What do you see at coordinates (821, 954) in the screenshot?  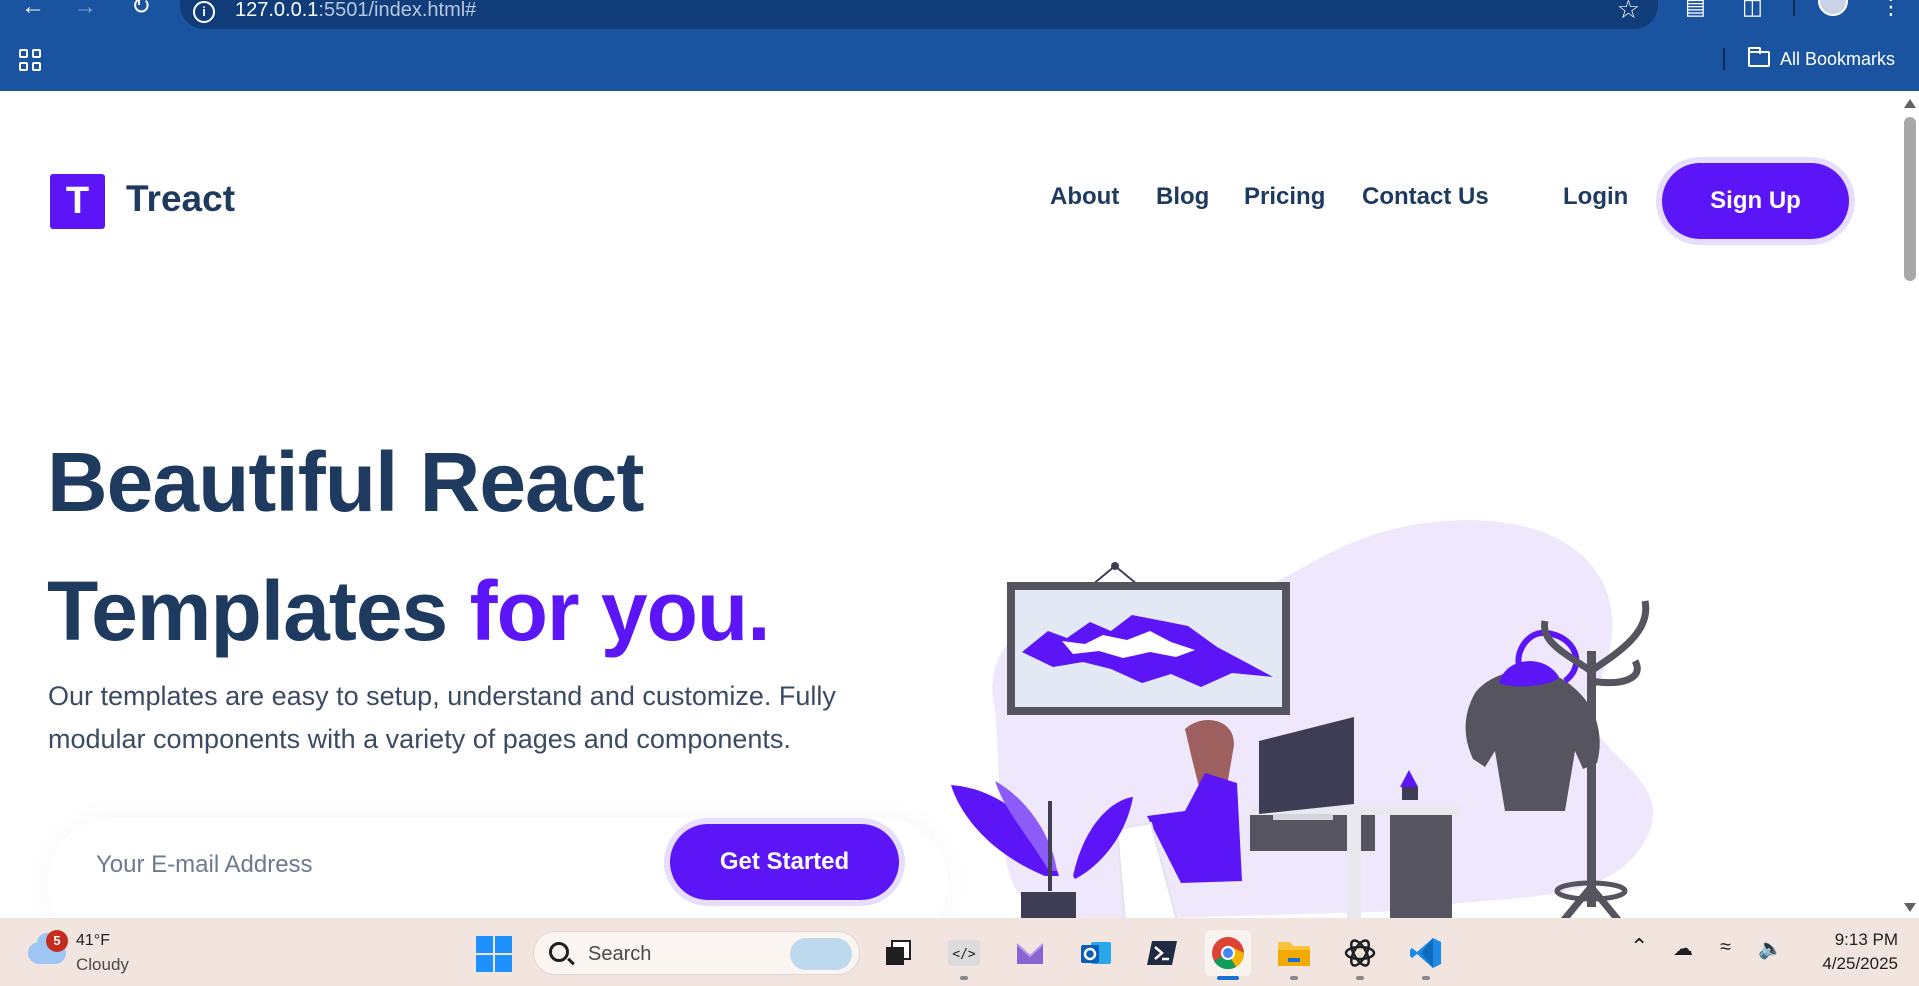 I see `search-highlight-icon` at bounding box center [821, 954].